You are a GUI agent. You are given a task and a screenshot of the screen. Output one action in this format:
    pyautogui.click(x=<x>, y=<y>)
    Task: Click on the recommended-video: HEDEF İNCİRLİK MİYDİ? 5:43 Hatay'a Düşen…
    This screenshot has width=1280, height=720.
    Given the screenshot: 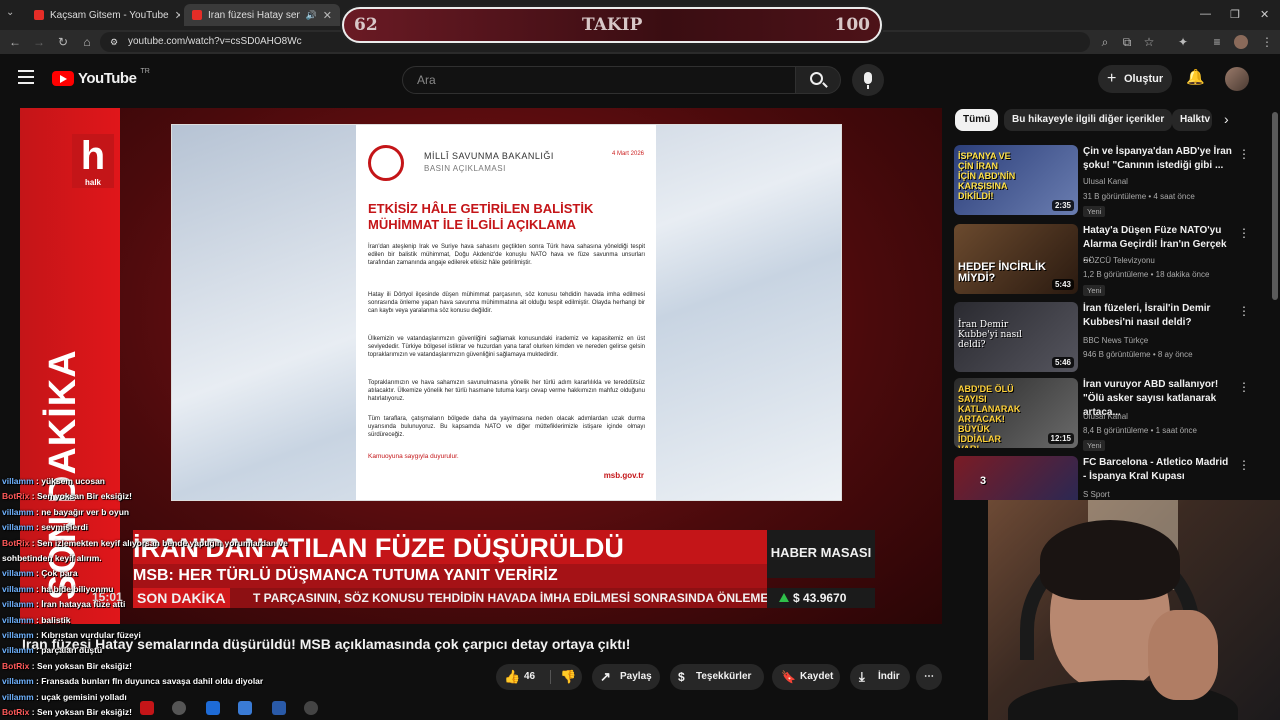 What is the action you would take?
    pyautogui.click(x=1104, y=260)
    